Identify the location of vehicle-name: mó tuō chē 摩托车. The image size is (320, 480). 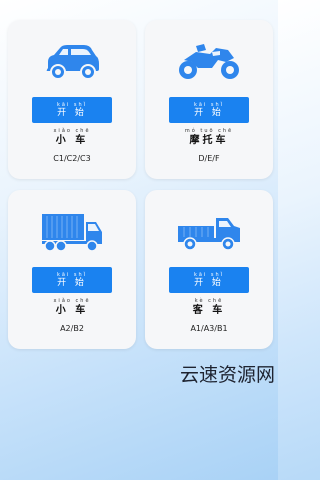
(209, 137).